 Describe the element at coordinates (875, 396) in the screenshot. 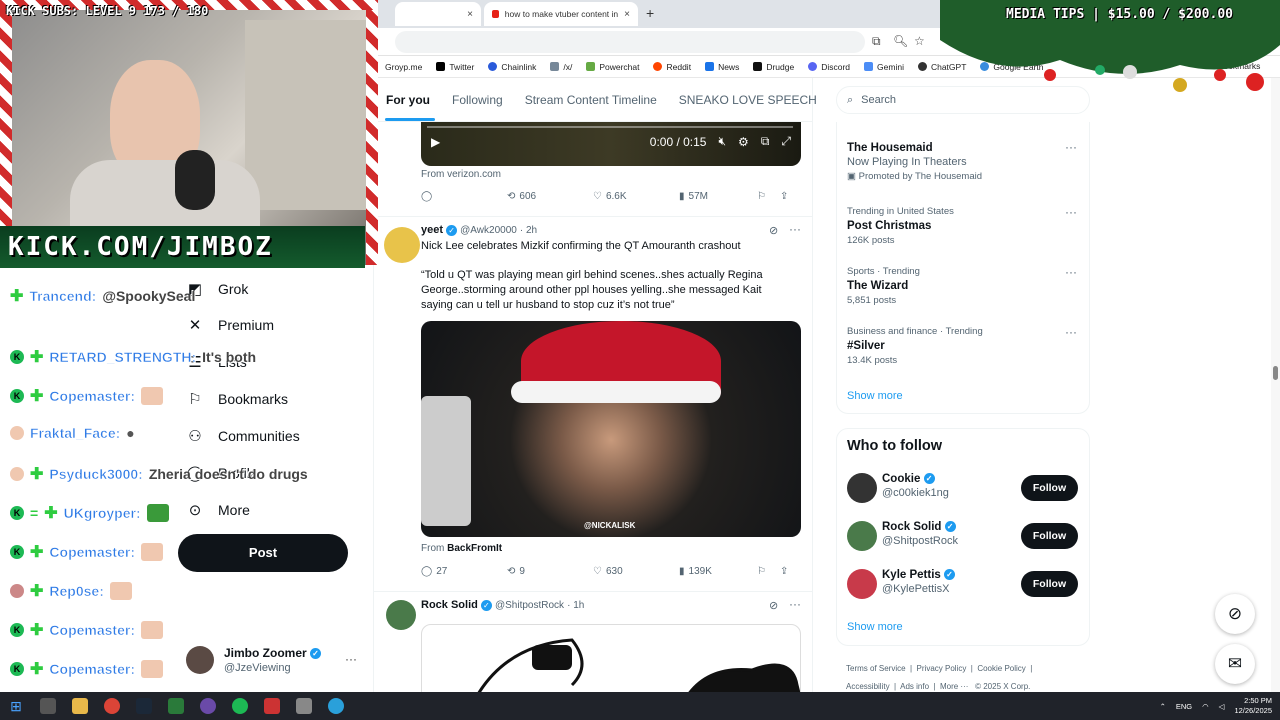

I see `trends-show-more: Show more` at that location.